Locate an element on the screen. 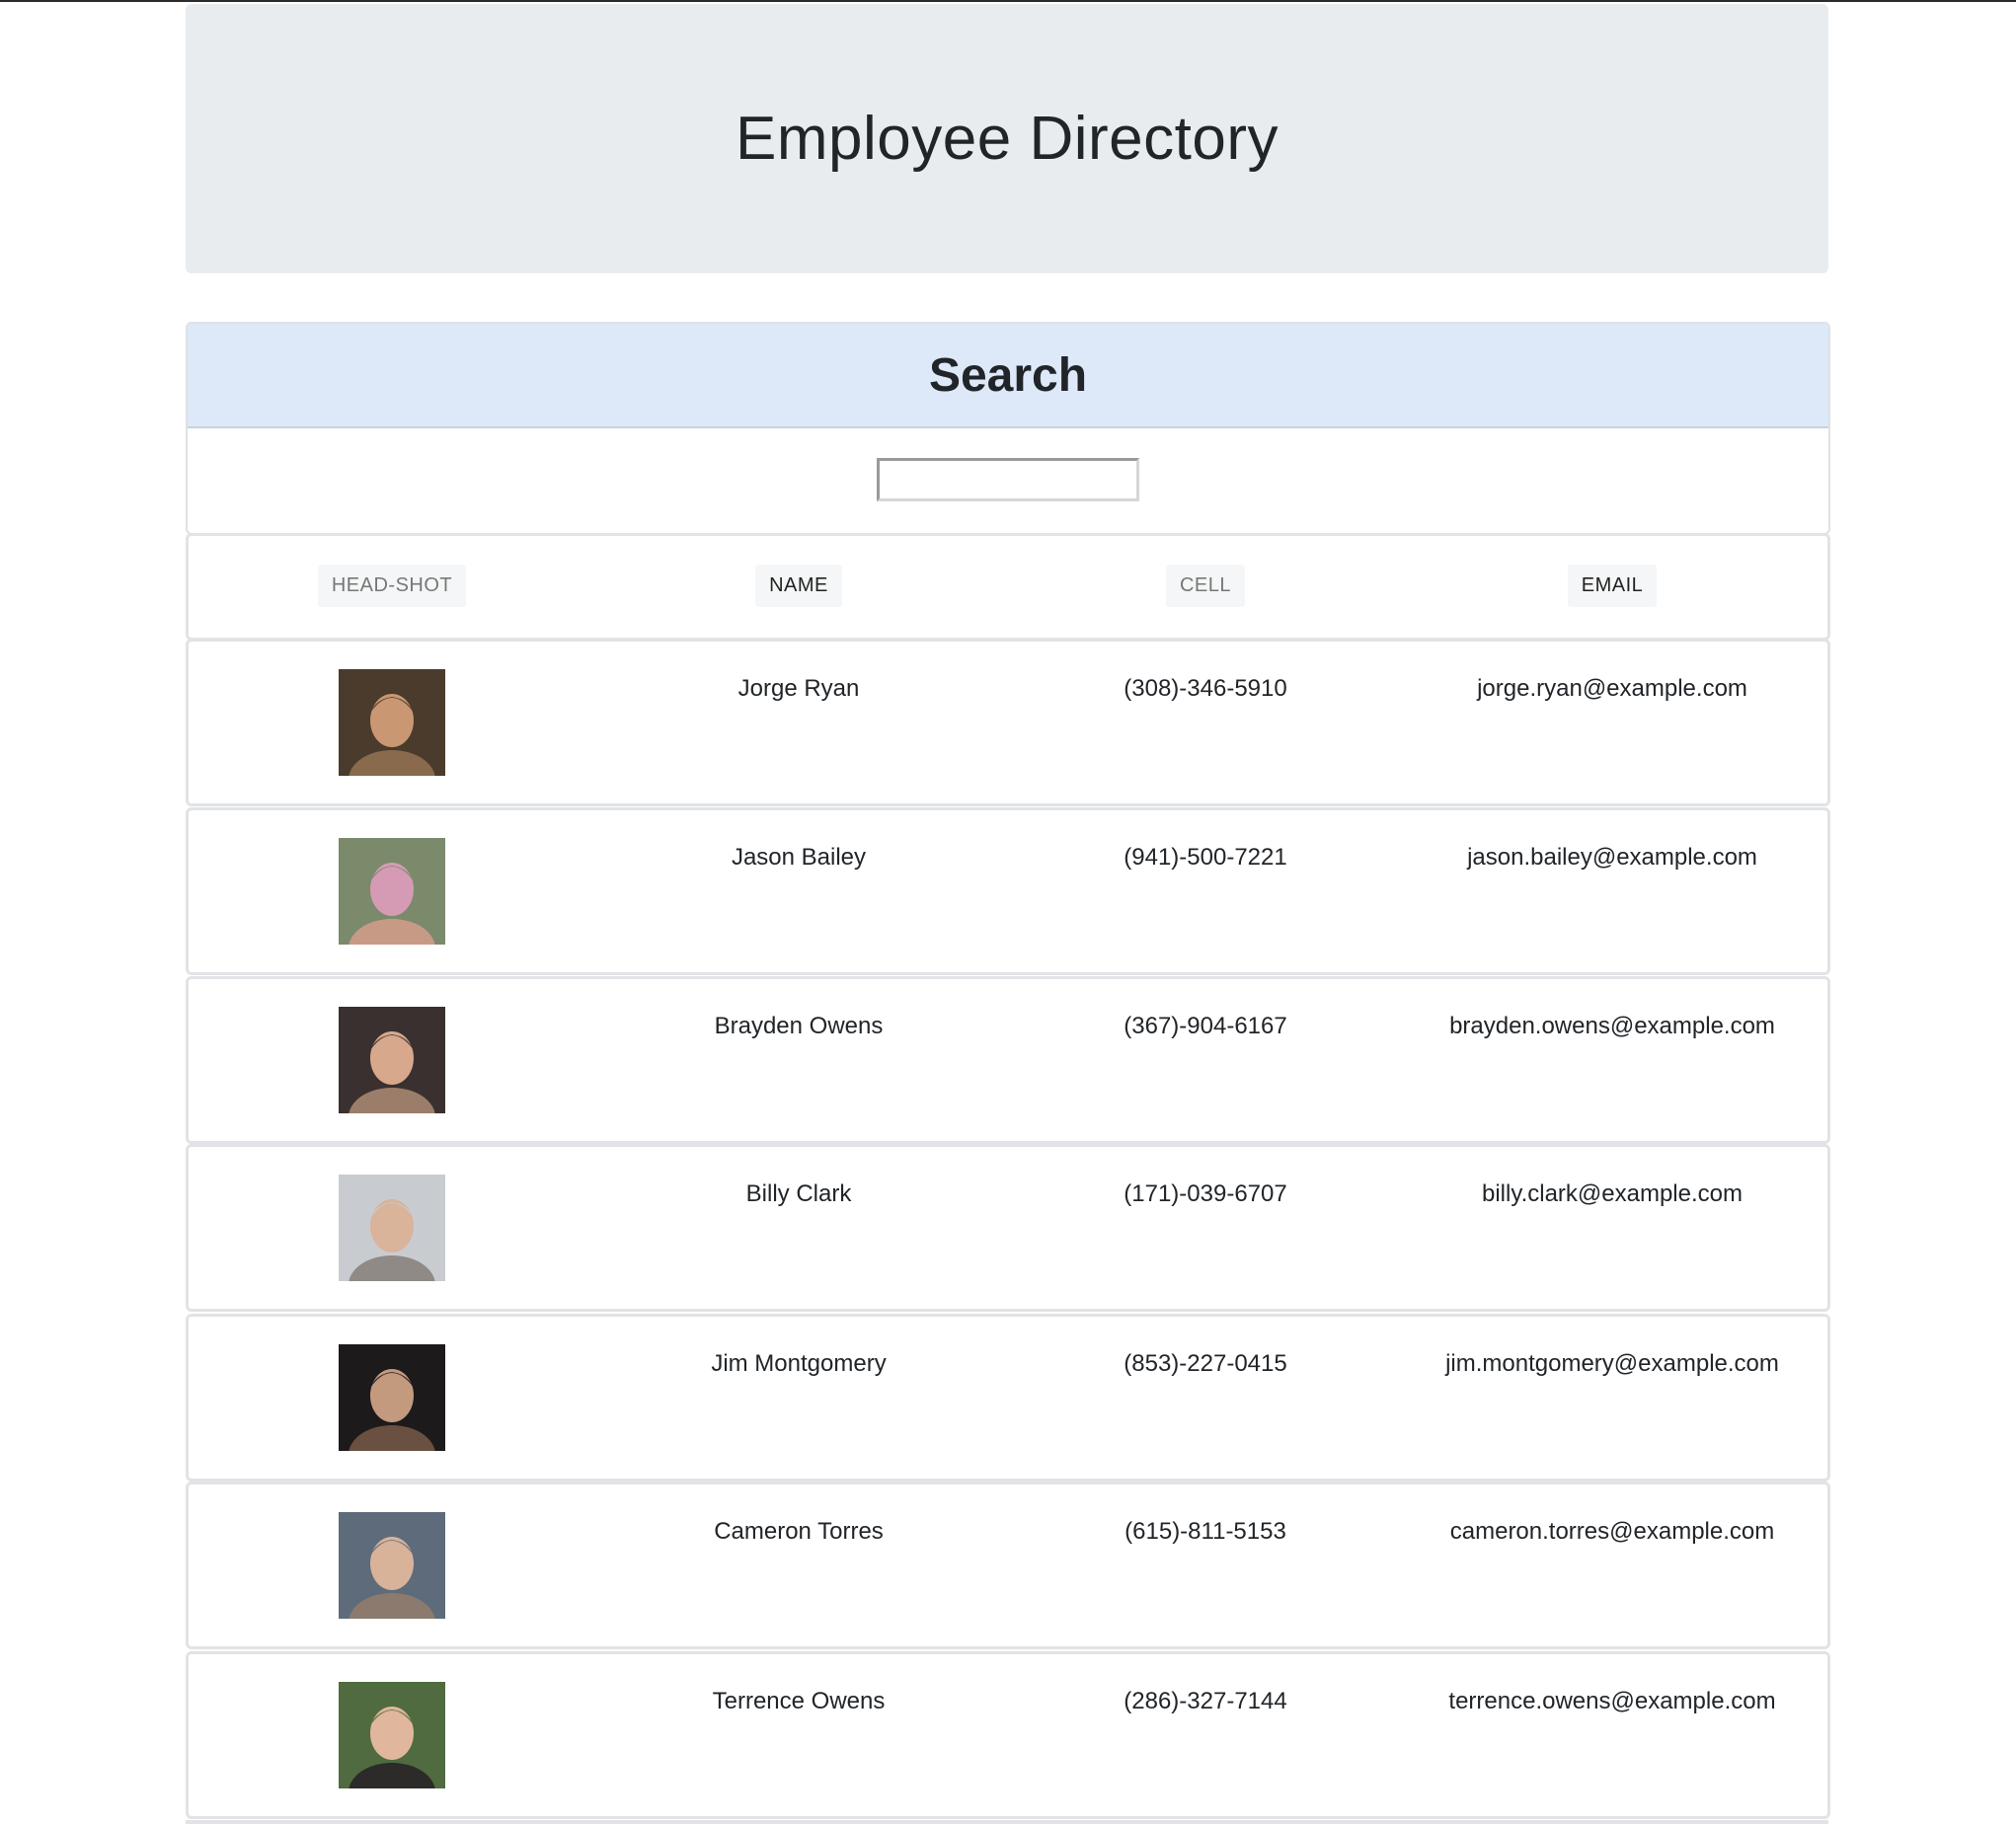 The width and height of the screenshot is (2016, 1824). column-header-cell-phone: CELL is located at coordinates (1205, 586).